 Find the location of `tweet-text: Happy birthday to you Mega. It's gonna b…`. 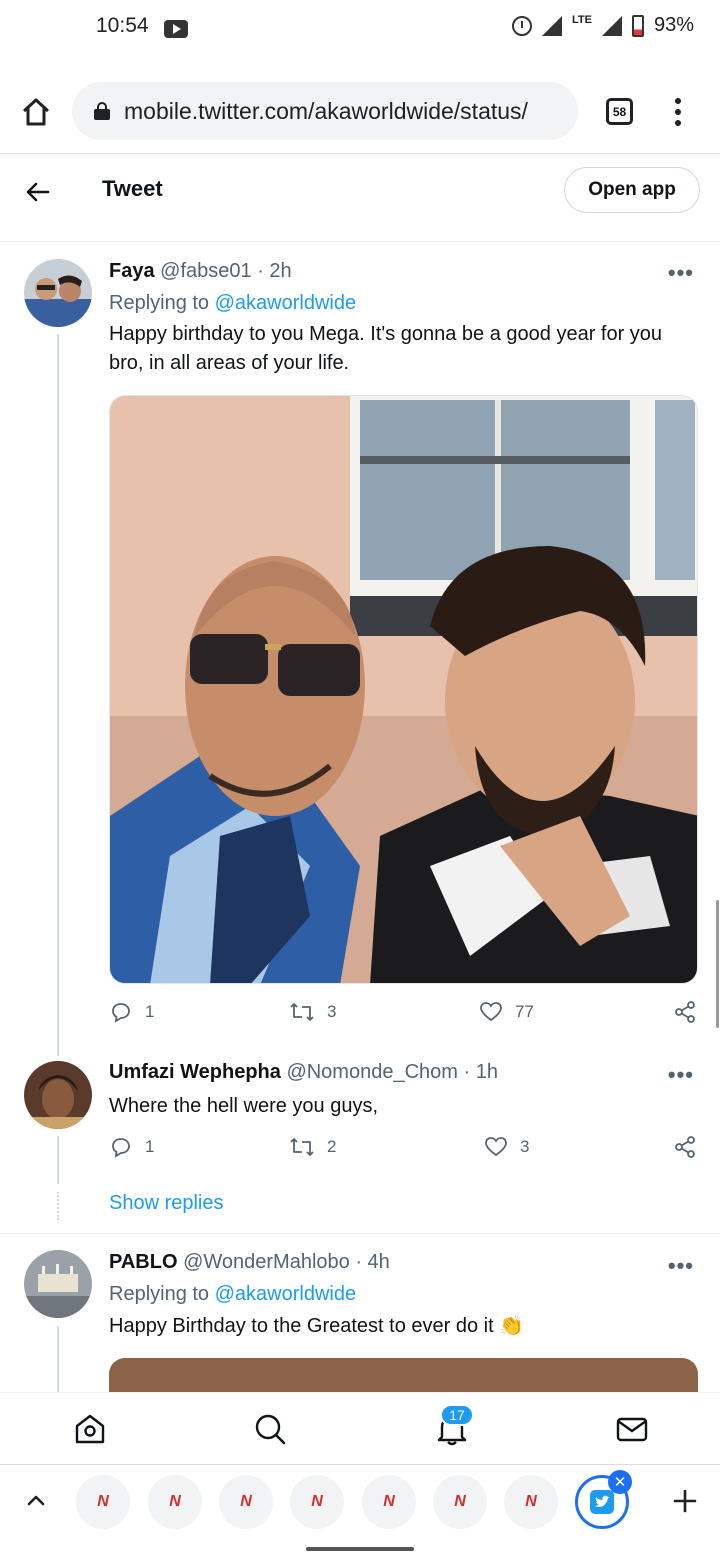

tweet-text: Happy birthday to you Mega. It's gonna b… is located at coordinates (386, 348).